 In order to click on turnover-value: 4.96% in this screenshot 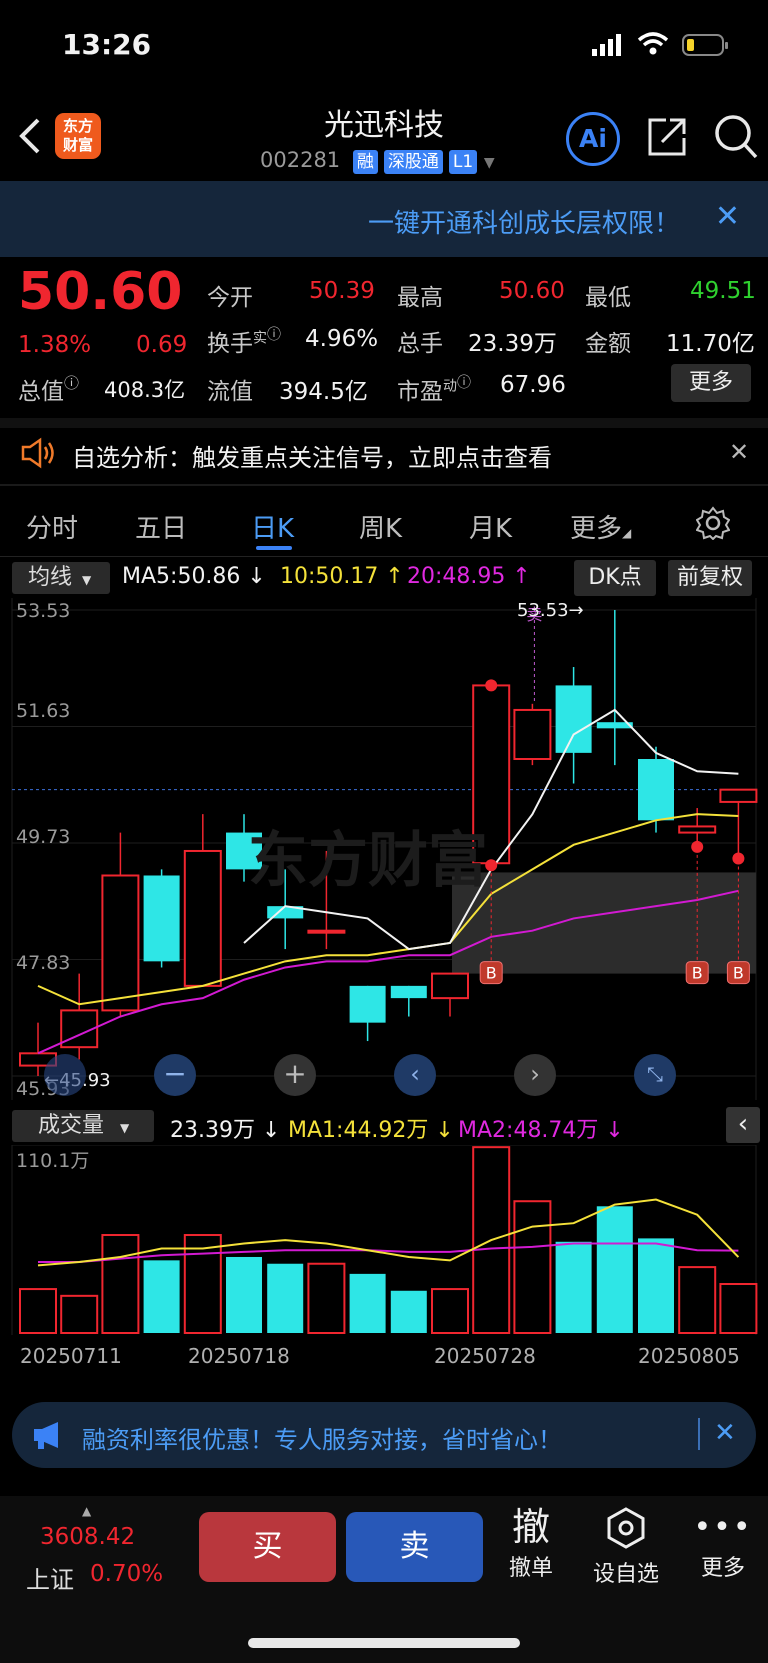, I will do `click(342, 339)`.